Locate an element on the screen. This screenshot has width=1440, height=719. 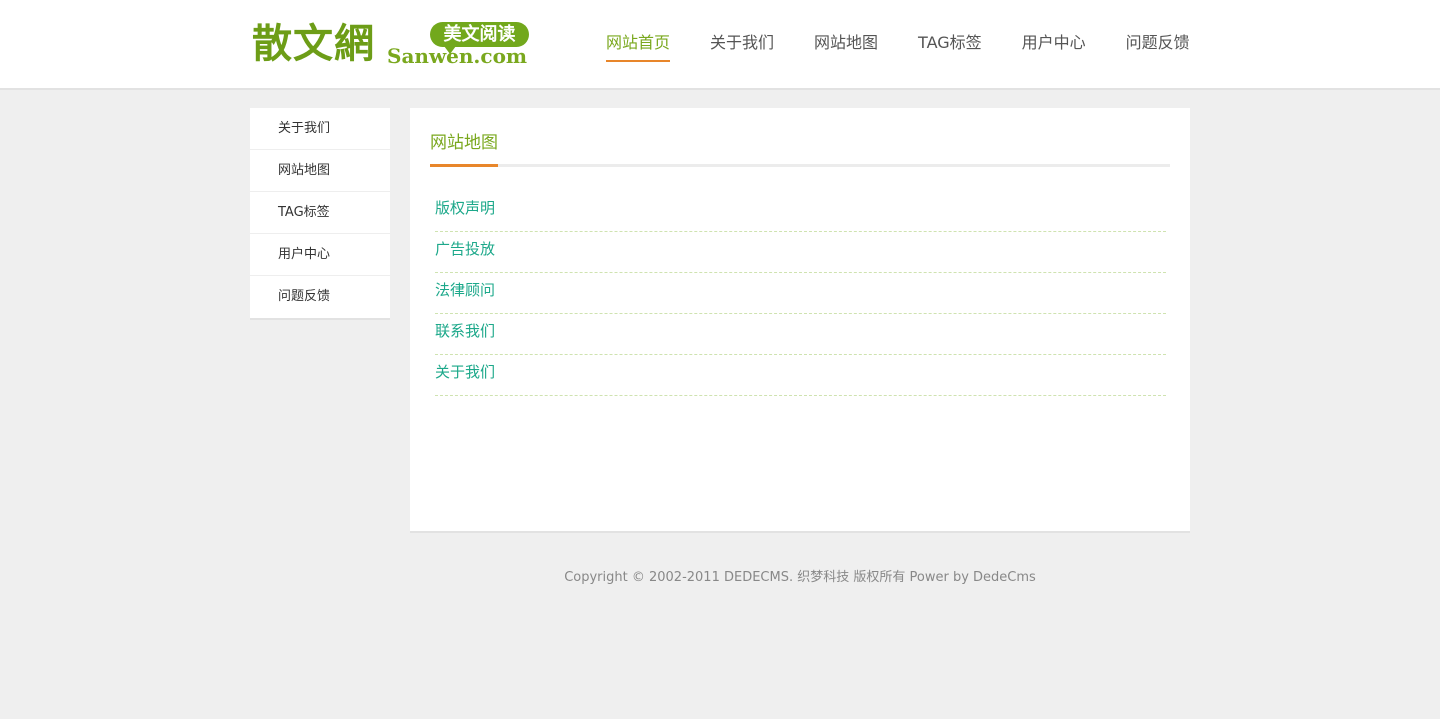
nav-item-feedback: 问题反馈 is located at coordinates (1158, 44).